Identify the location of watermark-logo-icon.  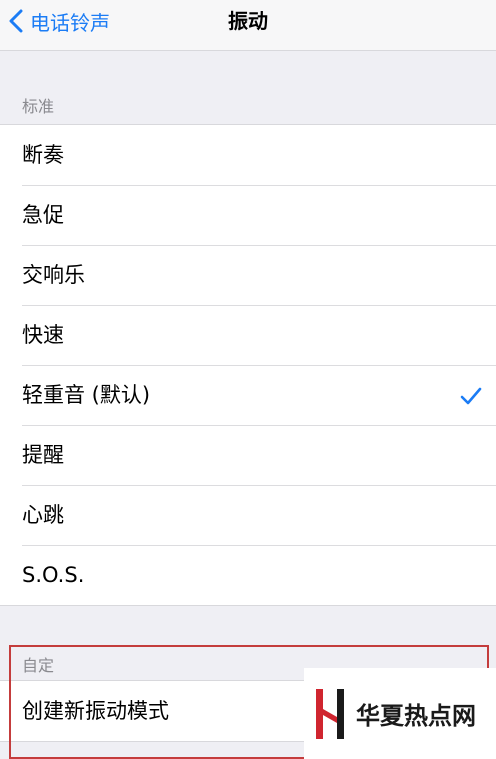
(330, 713).